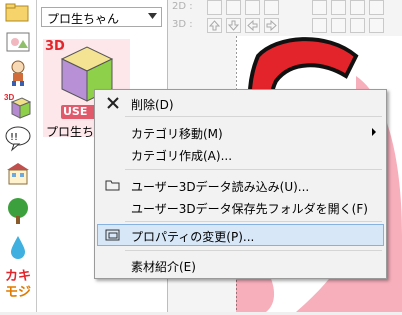  Describe the element at coordinates (18, 292) in the screenshot. I see `svg-text: モジ` at that location.